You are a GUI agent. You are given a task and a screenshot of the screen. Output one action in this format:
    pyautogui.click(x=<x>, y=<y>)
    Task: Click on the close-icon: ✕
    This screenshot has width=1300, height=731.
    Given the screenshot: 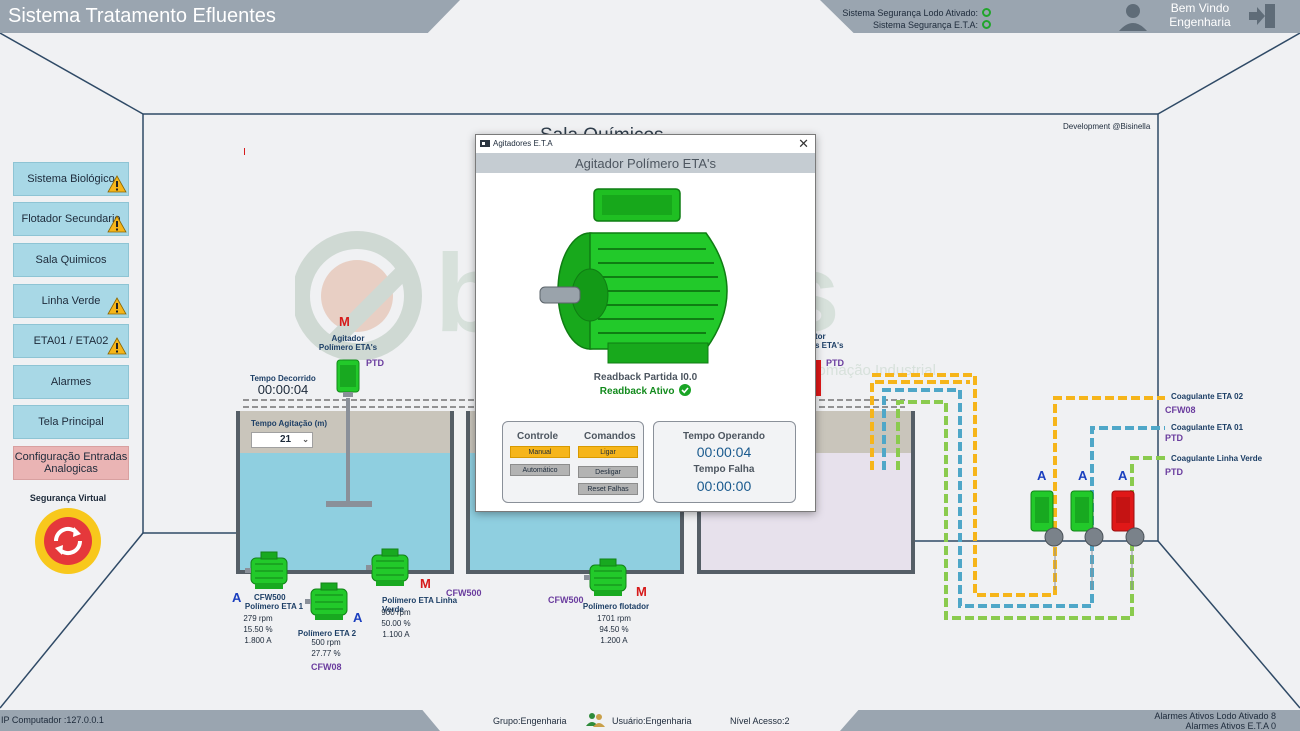 What is the action you would take?
    pyautogui.click(x=803, y=144)
    